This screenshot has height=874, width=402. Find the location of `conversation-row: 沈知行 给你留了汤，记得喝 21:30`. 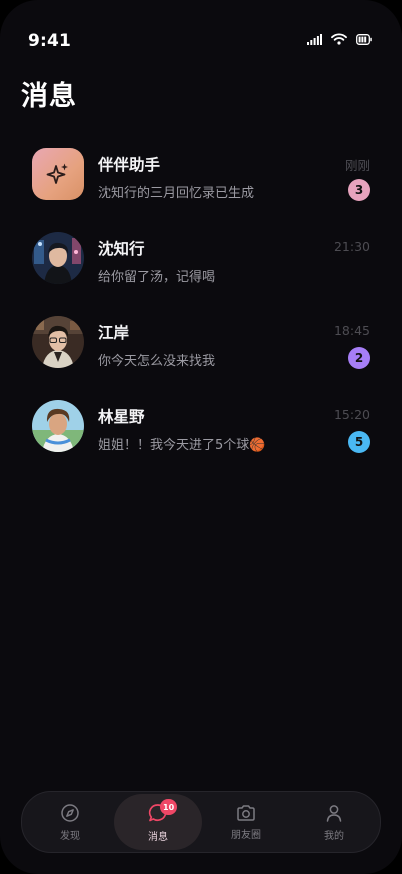

conversation-row: 沈知行 给你留了汤，记得喝 21:30 is located at coordinates (201, 266).